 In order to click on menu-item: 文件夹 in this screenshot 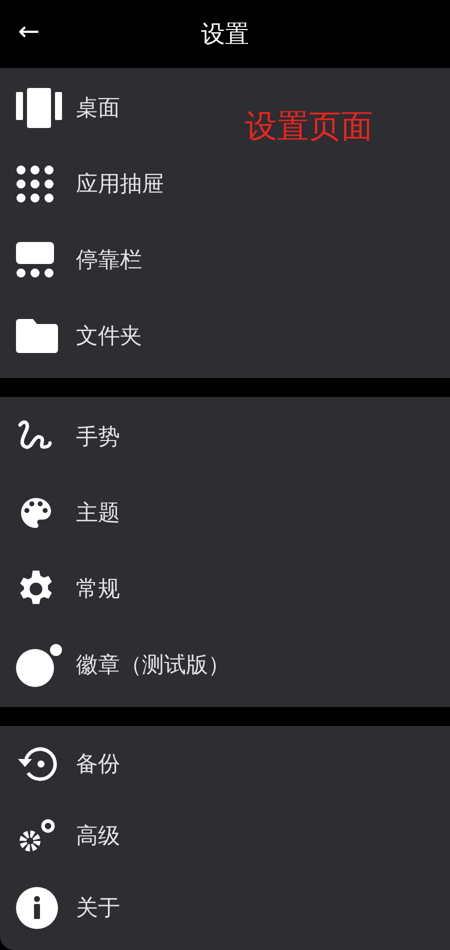, I will do `click(109, 336)`.